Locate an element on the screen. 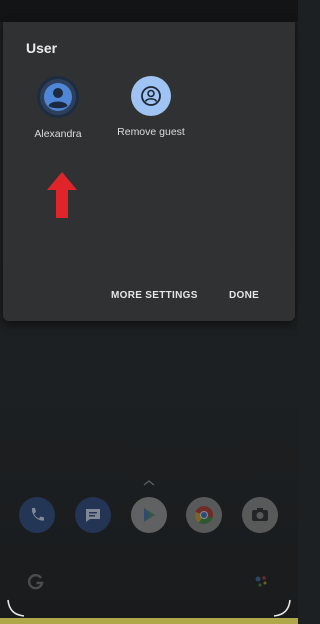 The width and height of the screenshot is (320, 624). bottom-edge-strip is located at coordinates (149, 621).